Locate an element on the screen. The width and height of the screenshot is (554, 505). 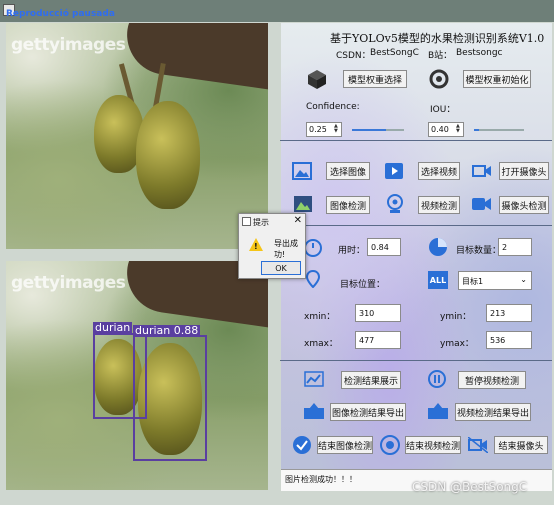
model-init-button: 模型权重初始化 is located at coordinates (497, 79).